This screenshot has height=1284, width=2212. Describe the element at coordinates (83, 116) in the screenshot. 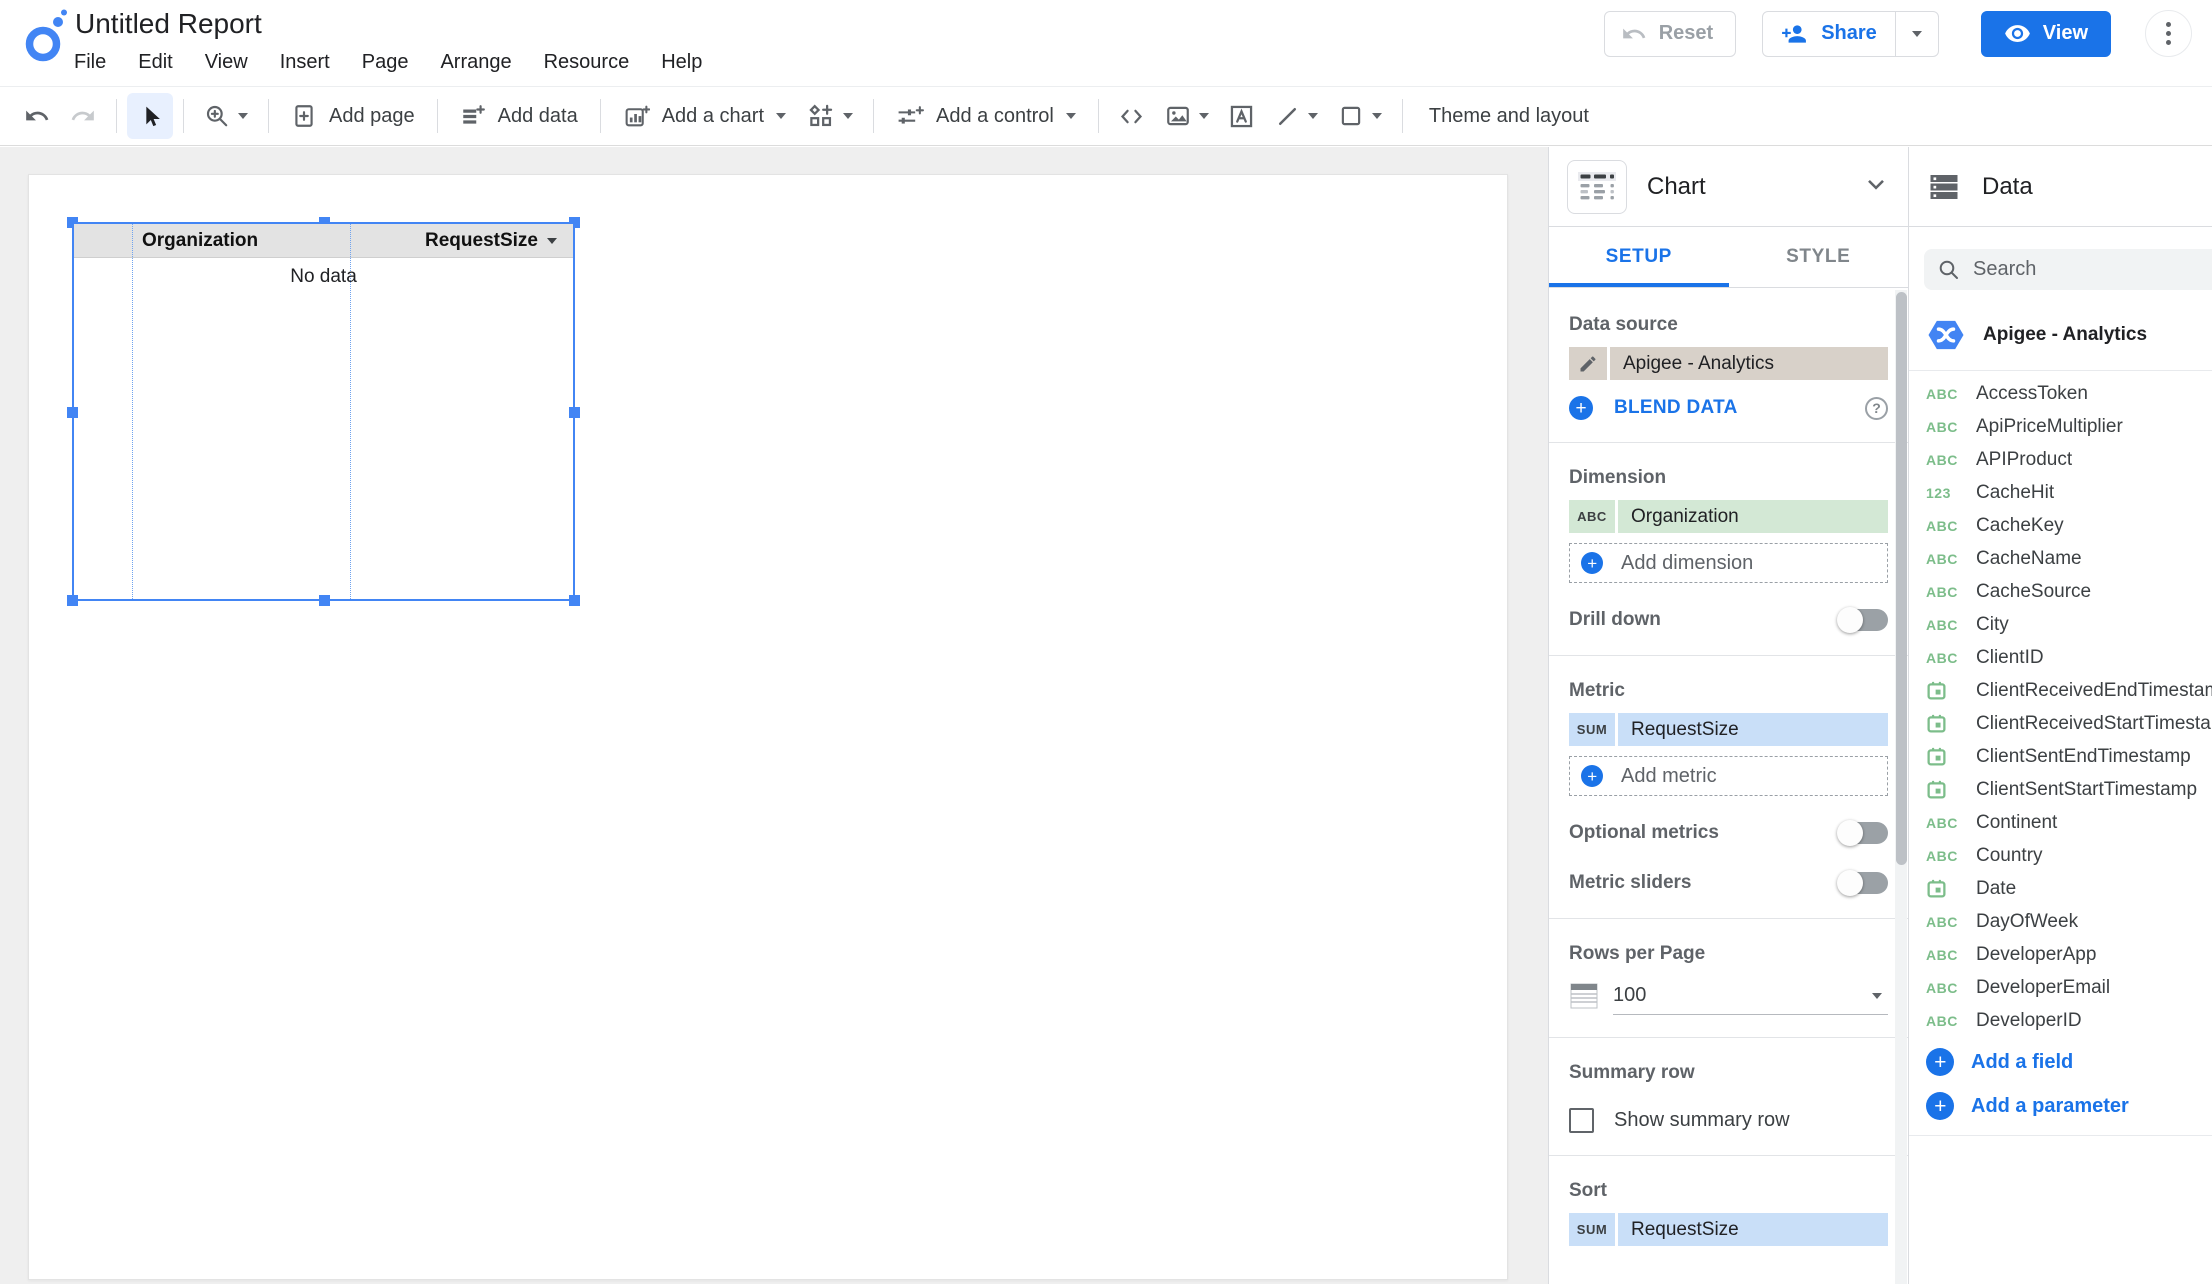

I see `redo-button` at that location.